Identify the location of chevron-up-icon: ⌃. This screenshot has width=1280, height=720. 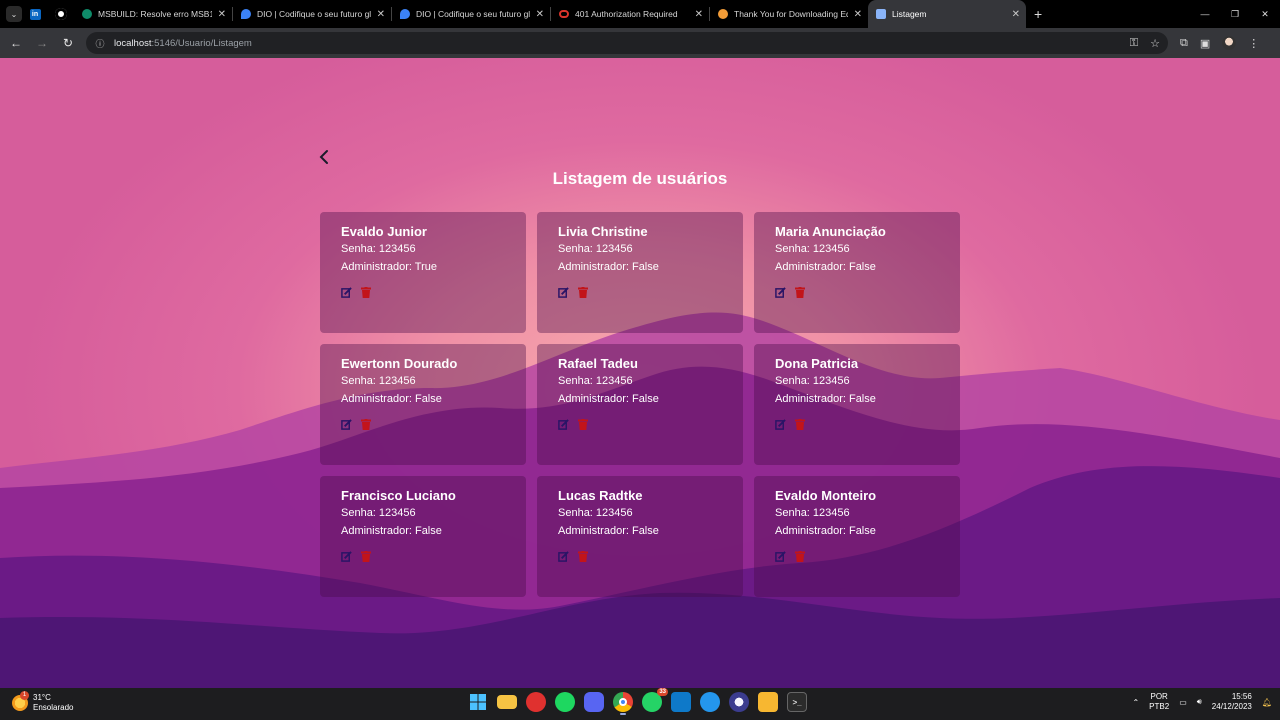
(1135, 702).